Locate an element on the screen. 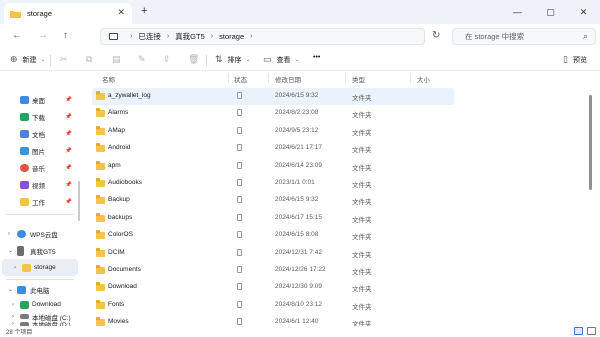 This screenshot has width=600, height=337. file-date: 2024/6/15 9:32 is located at coordinates (297, 95).